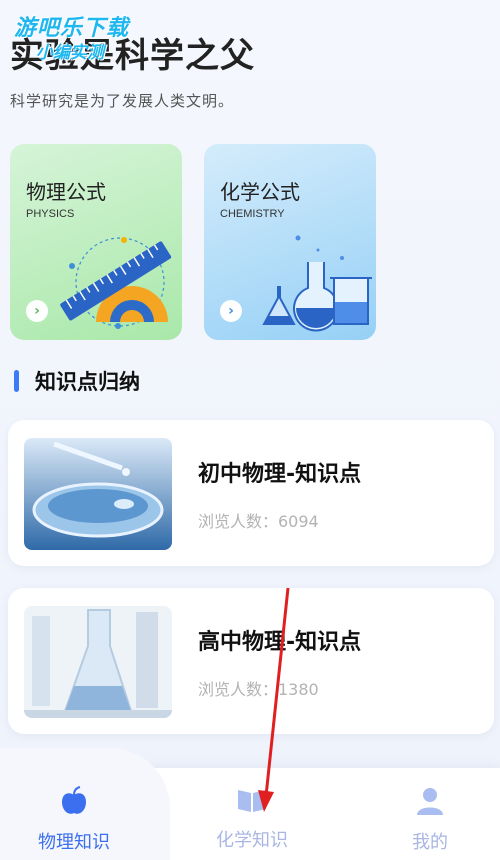  I want to click on watermark-logo: 游吧乐下载 小编实测, so click(71, 36).